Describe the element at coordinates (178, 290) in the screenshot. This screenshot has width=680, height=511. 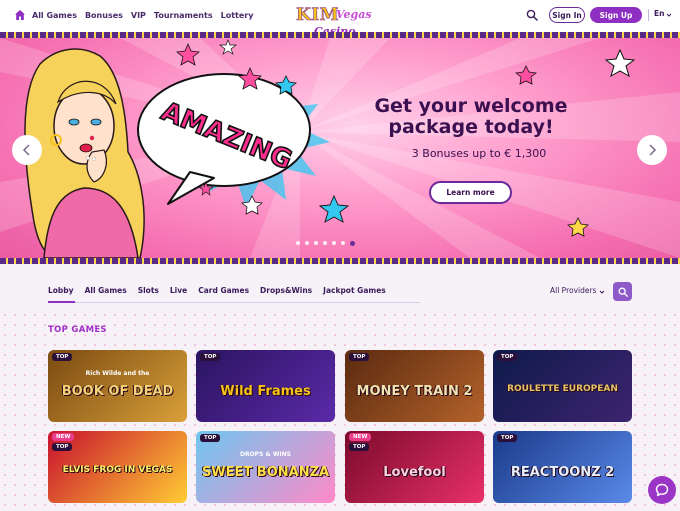
I see `tab-live: Live` at that location.